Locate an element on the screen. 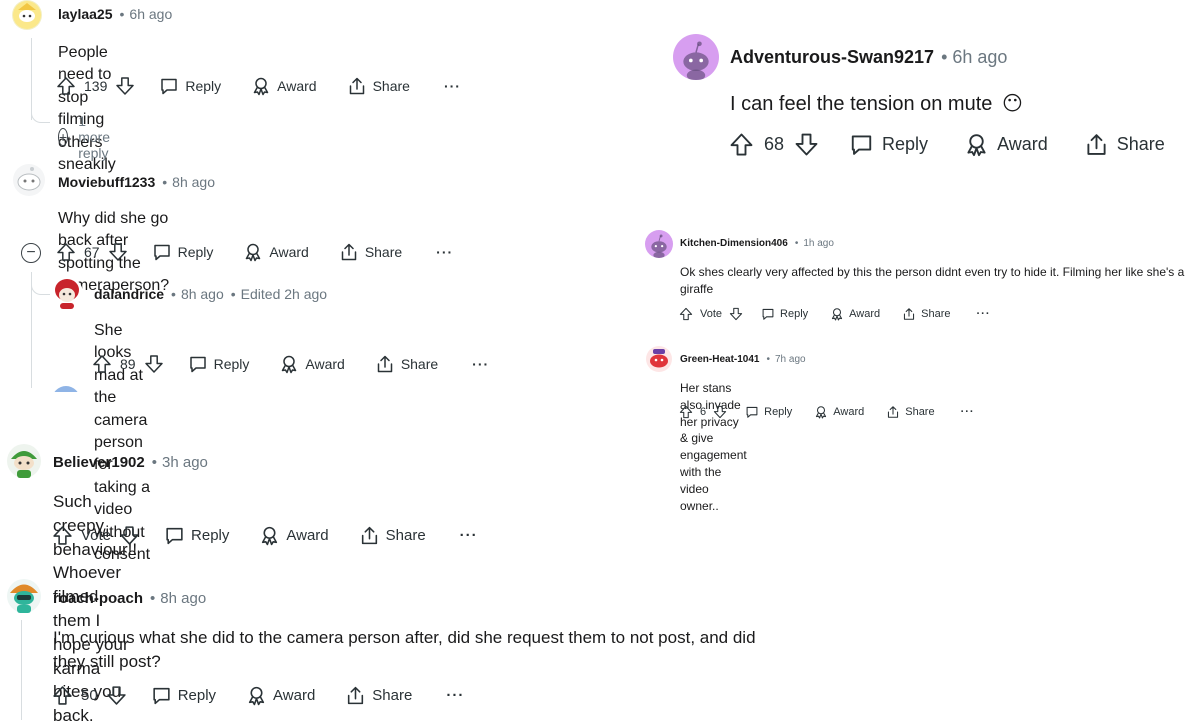 This screenshot has height=728, width=1200. timestamp: 3h ago is located at coordinates (185, 462).